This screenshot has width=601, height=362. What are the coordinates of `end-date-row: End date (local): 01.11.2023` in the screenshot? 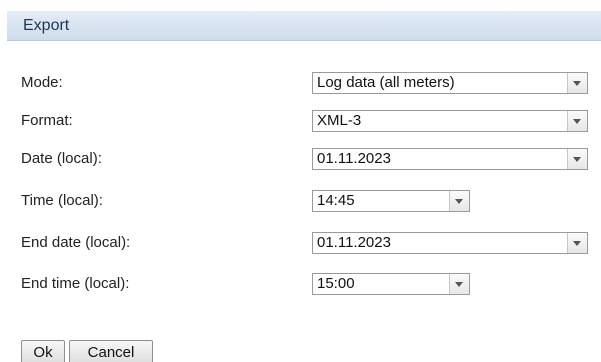 It's located at (300, 243).